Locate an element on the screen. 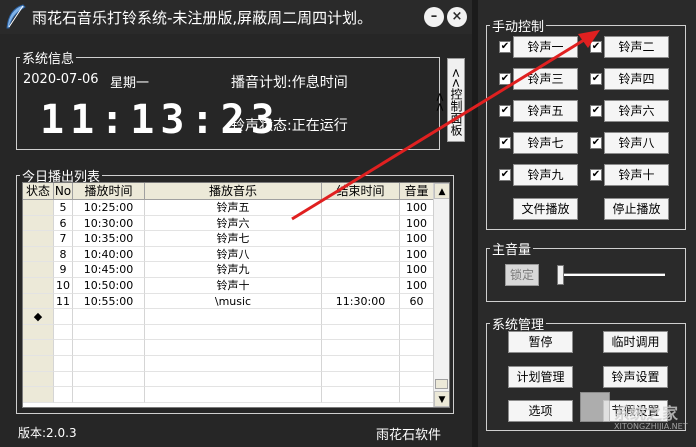 The image size is (696, 447). bell-settings-button: 铃声设置 is located at coordinates (635, 377).